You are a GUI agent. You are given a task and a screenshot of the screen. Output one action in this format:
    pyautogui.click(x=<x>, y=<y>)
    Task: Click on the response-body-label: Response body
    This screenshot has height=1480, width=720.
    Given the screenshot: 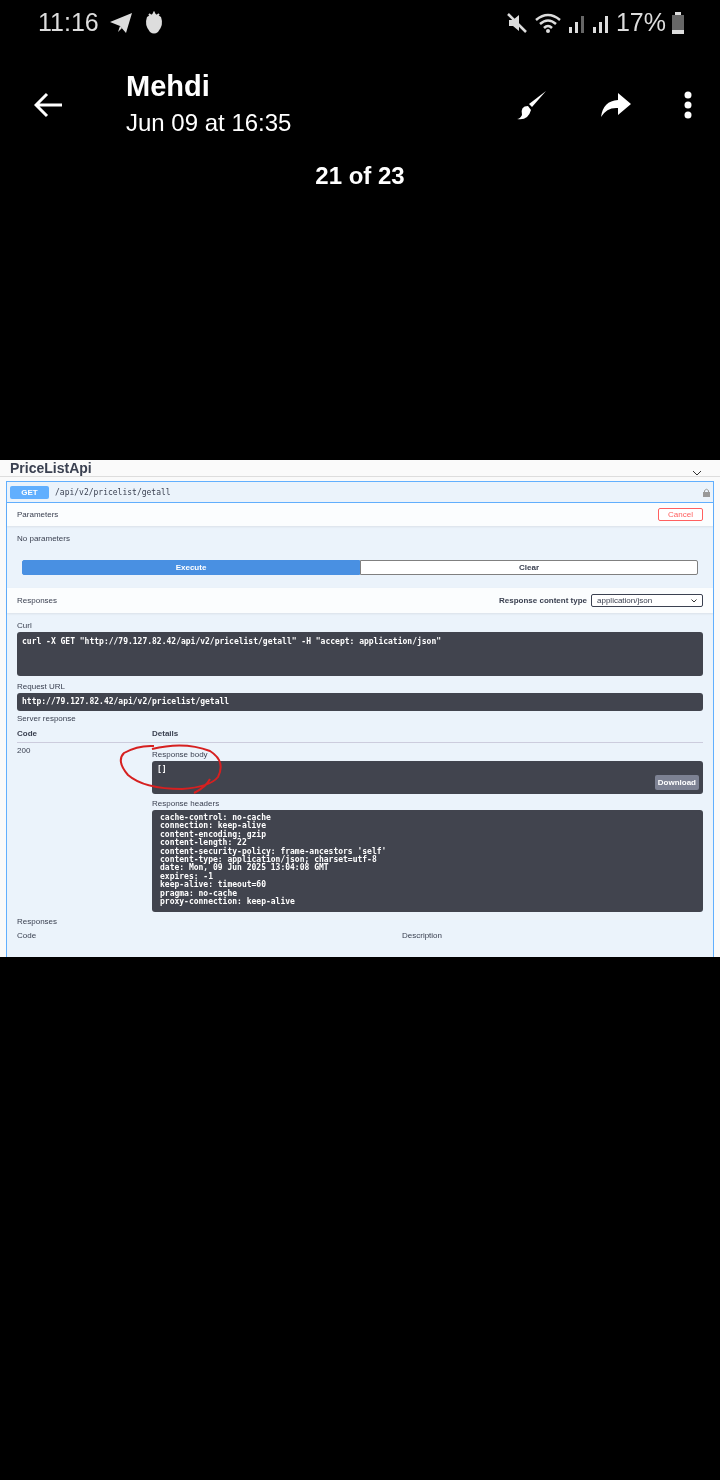 What is the action you would take?
    pyautogui.click(x=180, y=754)
    